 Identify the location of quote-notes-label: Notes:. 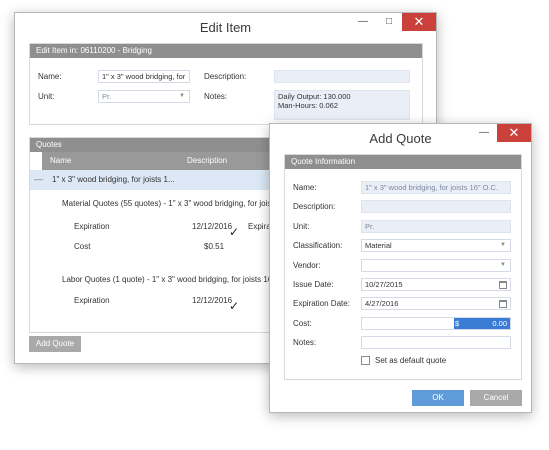
(305, 342).